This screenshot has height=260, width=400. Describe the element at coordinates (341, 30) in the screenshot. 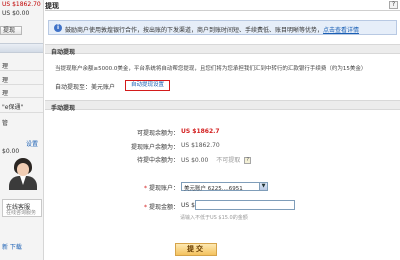

I see `notice-details-link: 点击查看详情` at that location.